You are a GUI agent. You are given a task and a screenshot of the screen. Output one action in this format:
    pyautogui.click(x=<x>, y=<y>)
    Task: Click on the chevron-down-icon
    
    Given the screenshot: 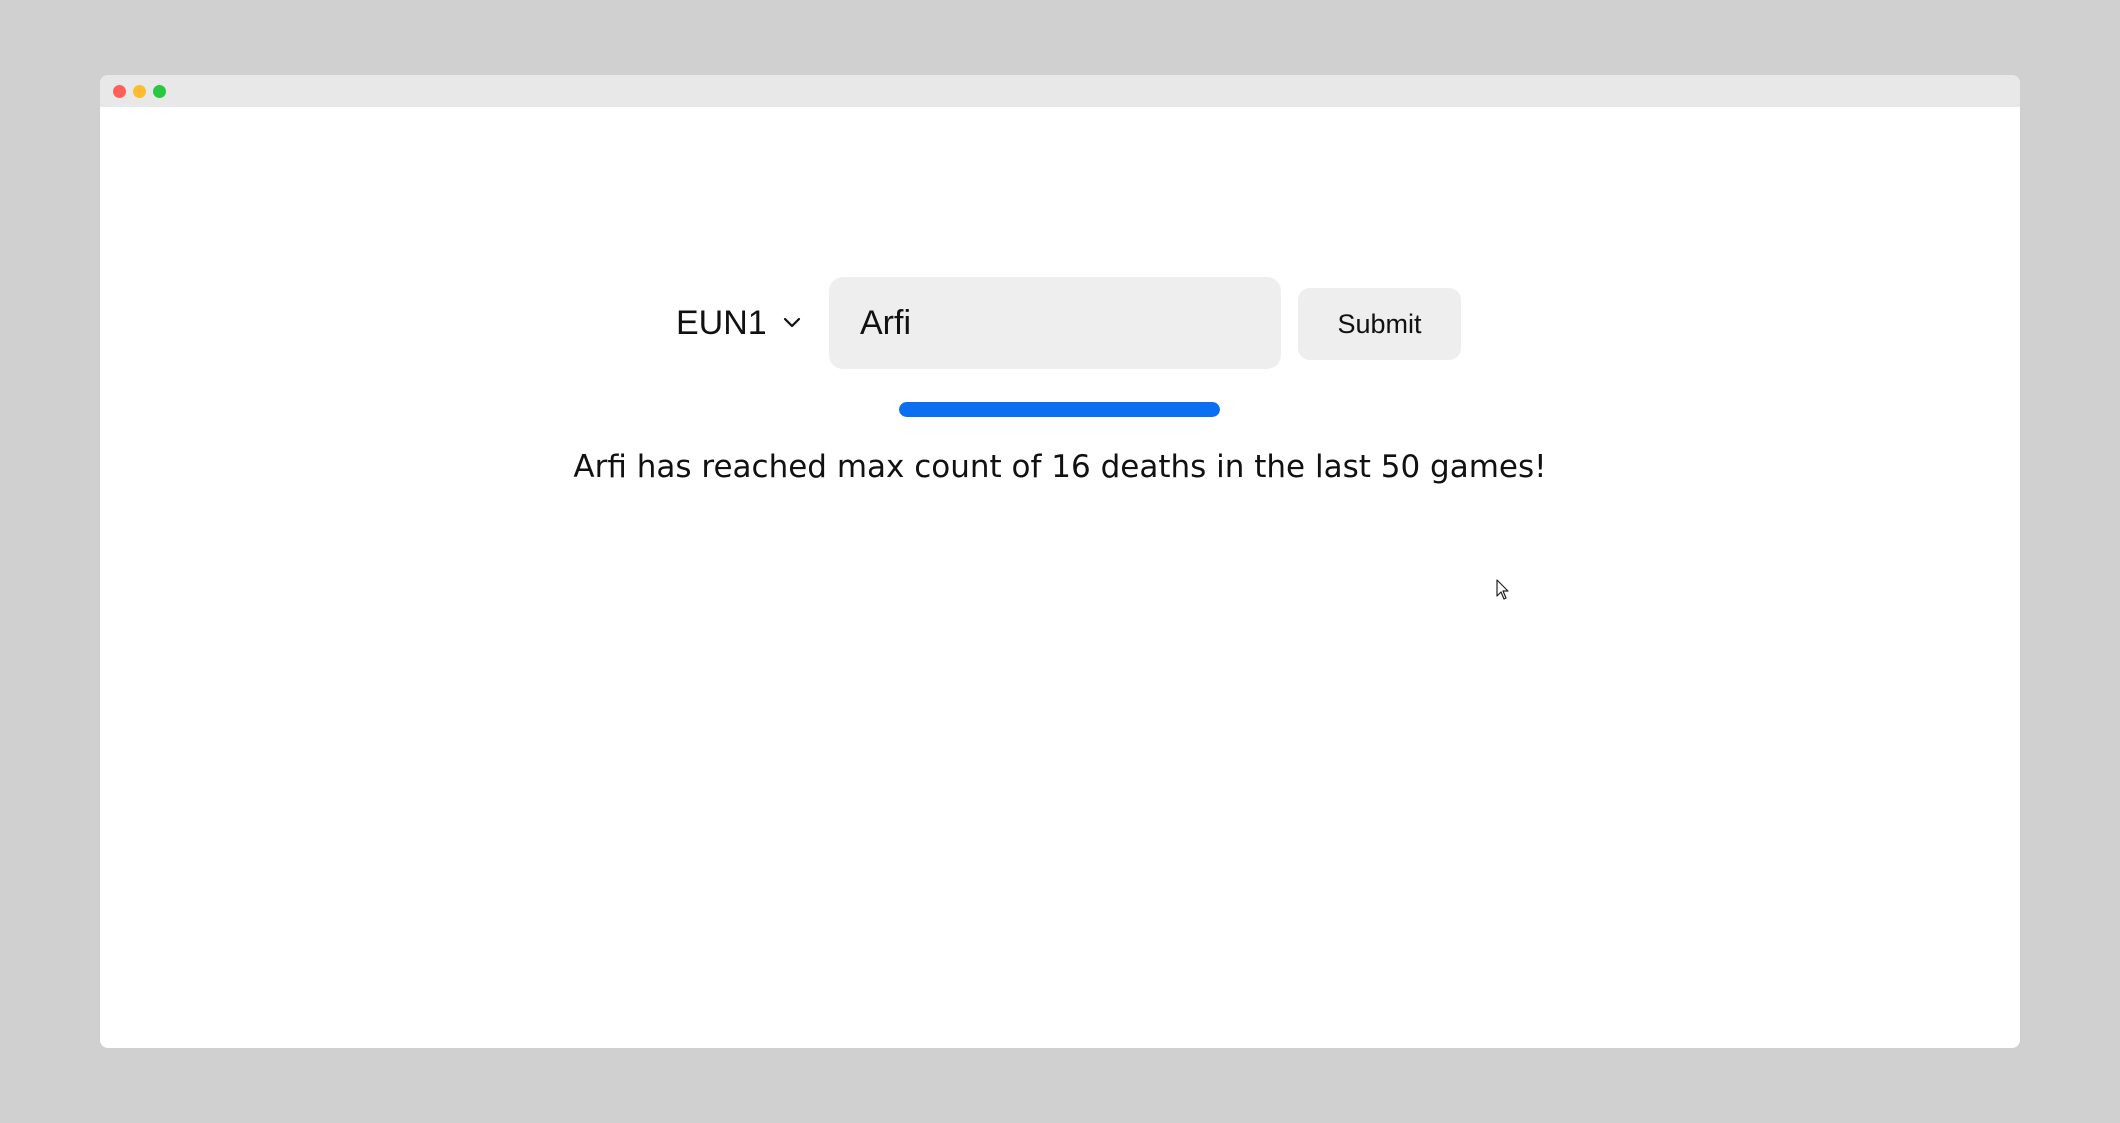 What is the action you would take?
    pyautogui.click(x=792, y=322)
    